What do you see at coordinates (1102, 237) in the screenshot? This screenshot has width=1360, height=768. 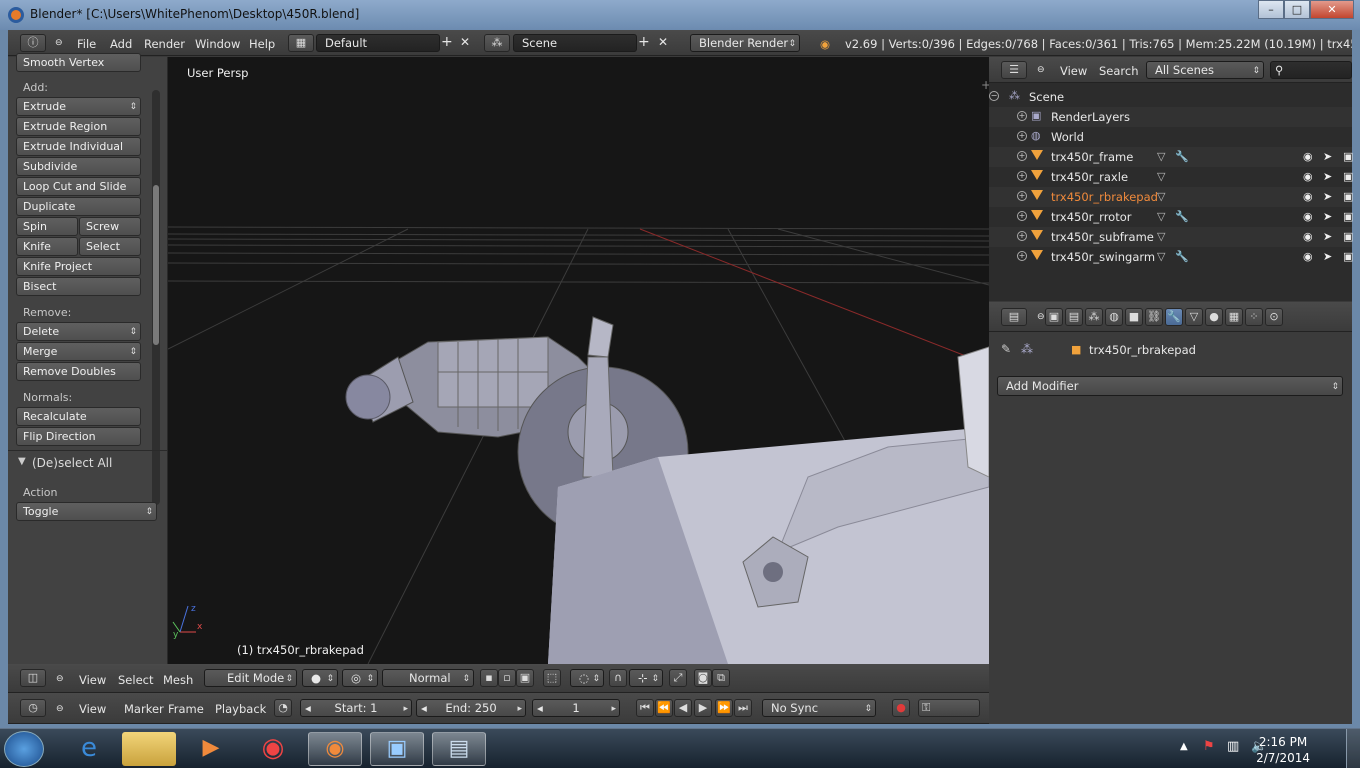 I see `outliner-item-name: trx450r_subframe` at bounding box center [1102, 237].